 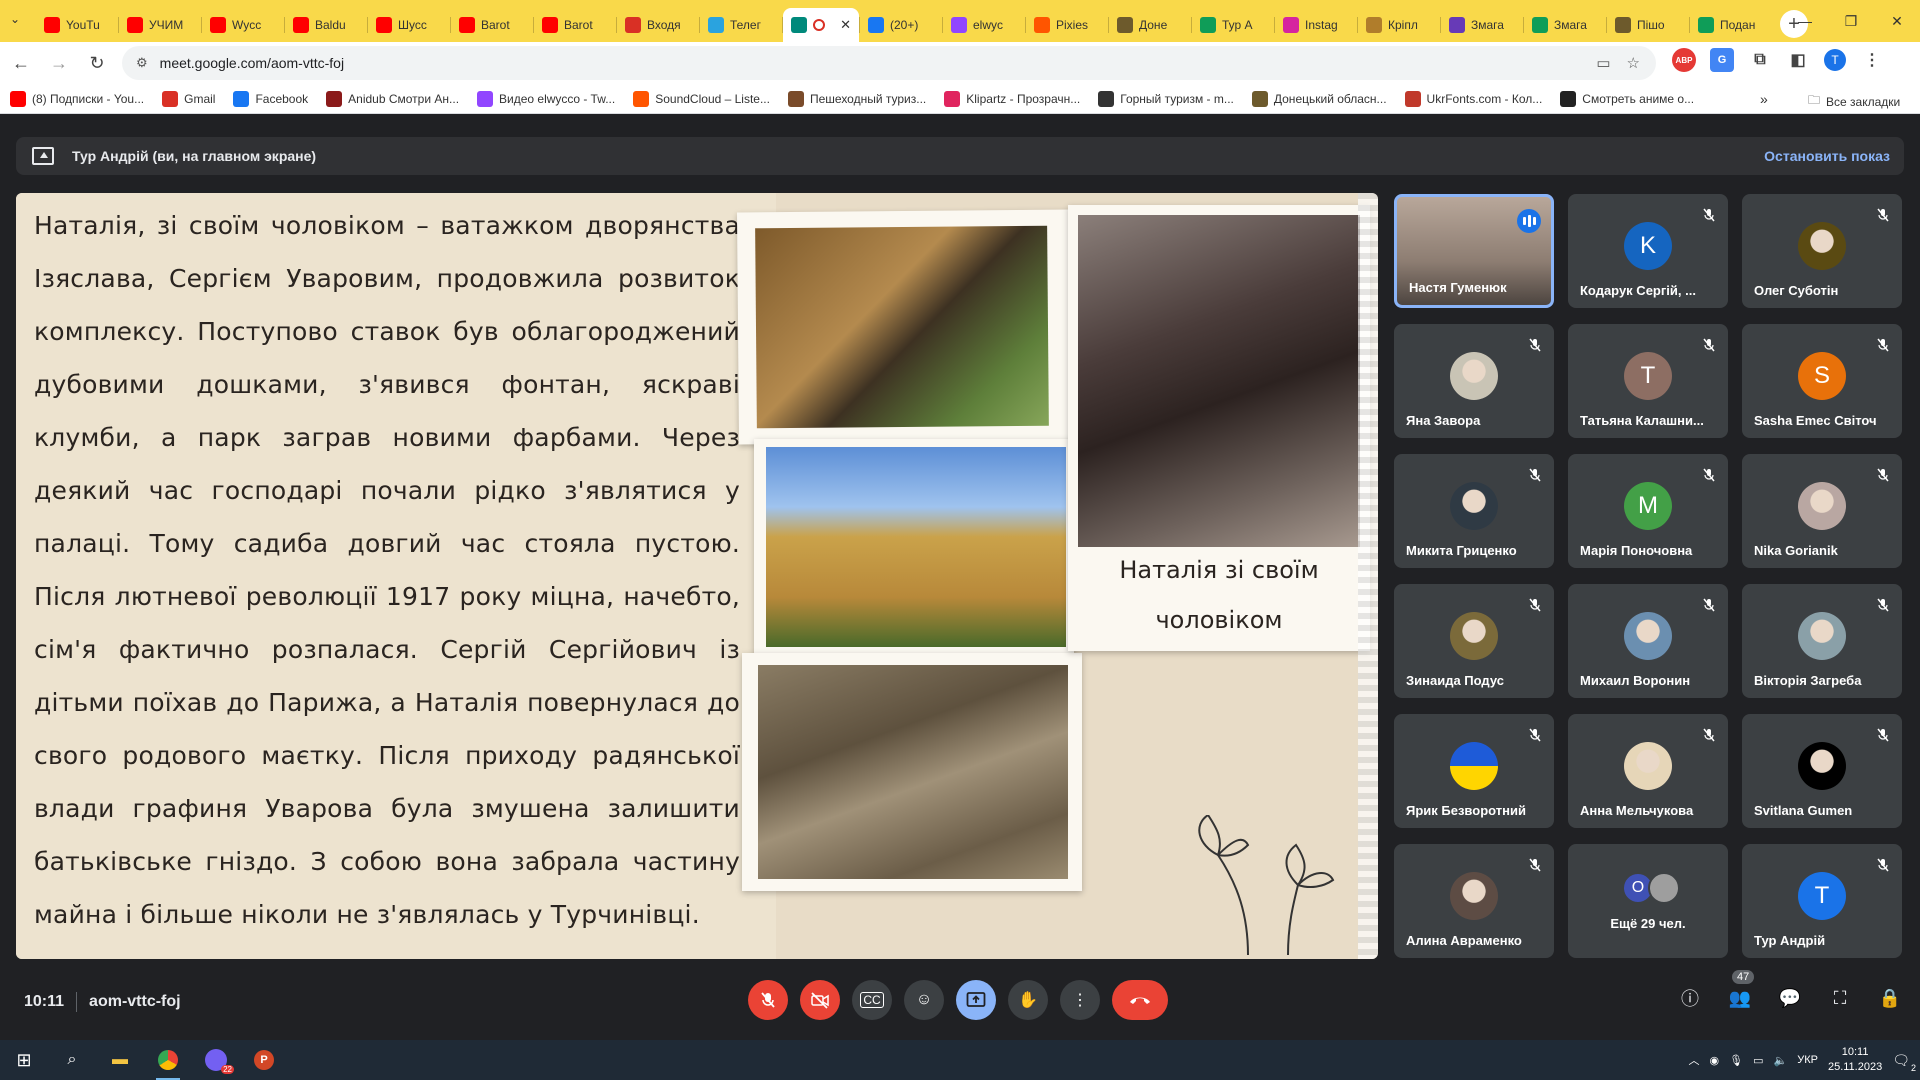 I want to click on mic-tray-icon: 🎙, so click(x=1736, y=1060).